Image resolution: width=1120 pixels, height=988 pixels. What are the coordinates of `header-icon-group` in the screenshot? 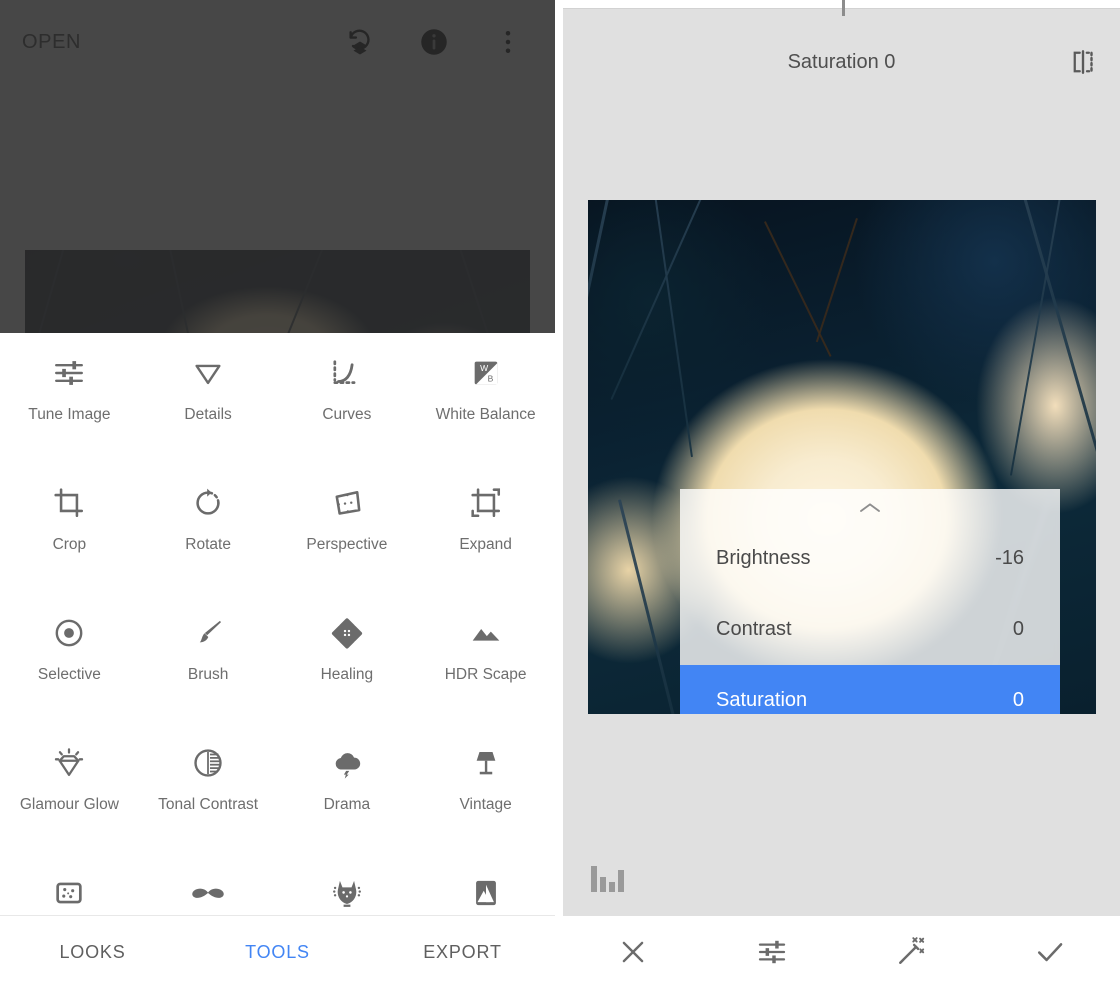 It's located at (434, 42).